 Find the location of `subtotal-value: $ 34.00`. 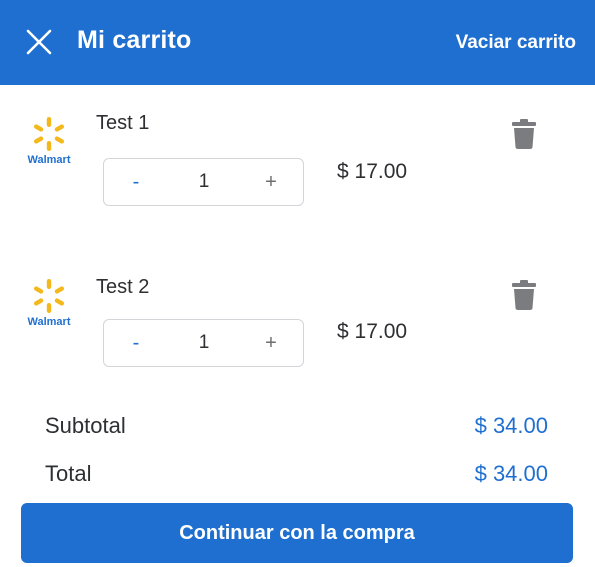

subtotal-value: $ 34.00 is located at coordinates (511, 425).